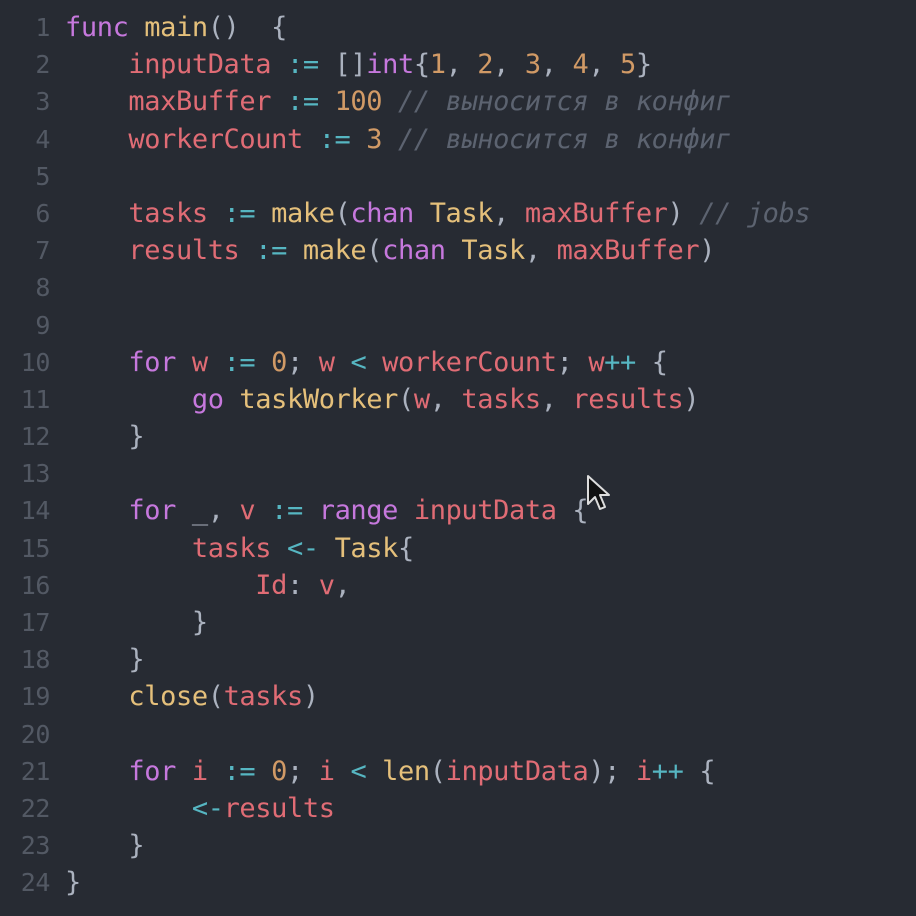 The height and width of the screenshot is (916, 916). Describe the element at coordinates (35, 808) in the screenshot. I see `line-number: 22` at that location.